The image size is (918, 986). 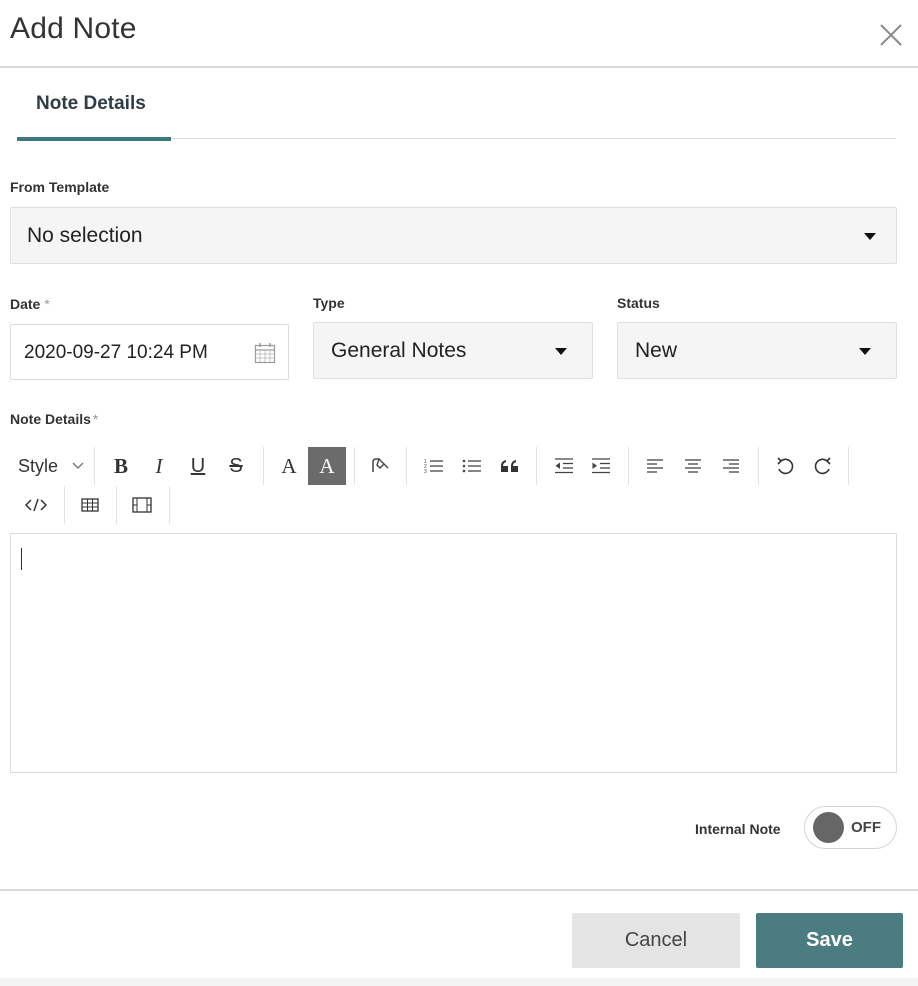 I want to click on align-center-button, so click(x=693, y=466).